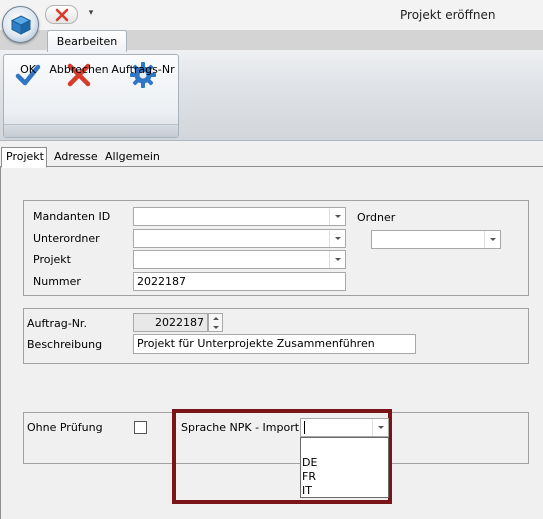 Image resolution: width=543 pixels, height=519 pixels. I want to click on auftrags-nr-button-label: Auftrags-Nr, so click(143, 69).